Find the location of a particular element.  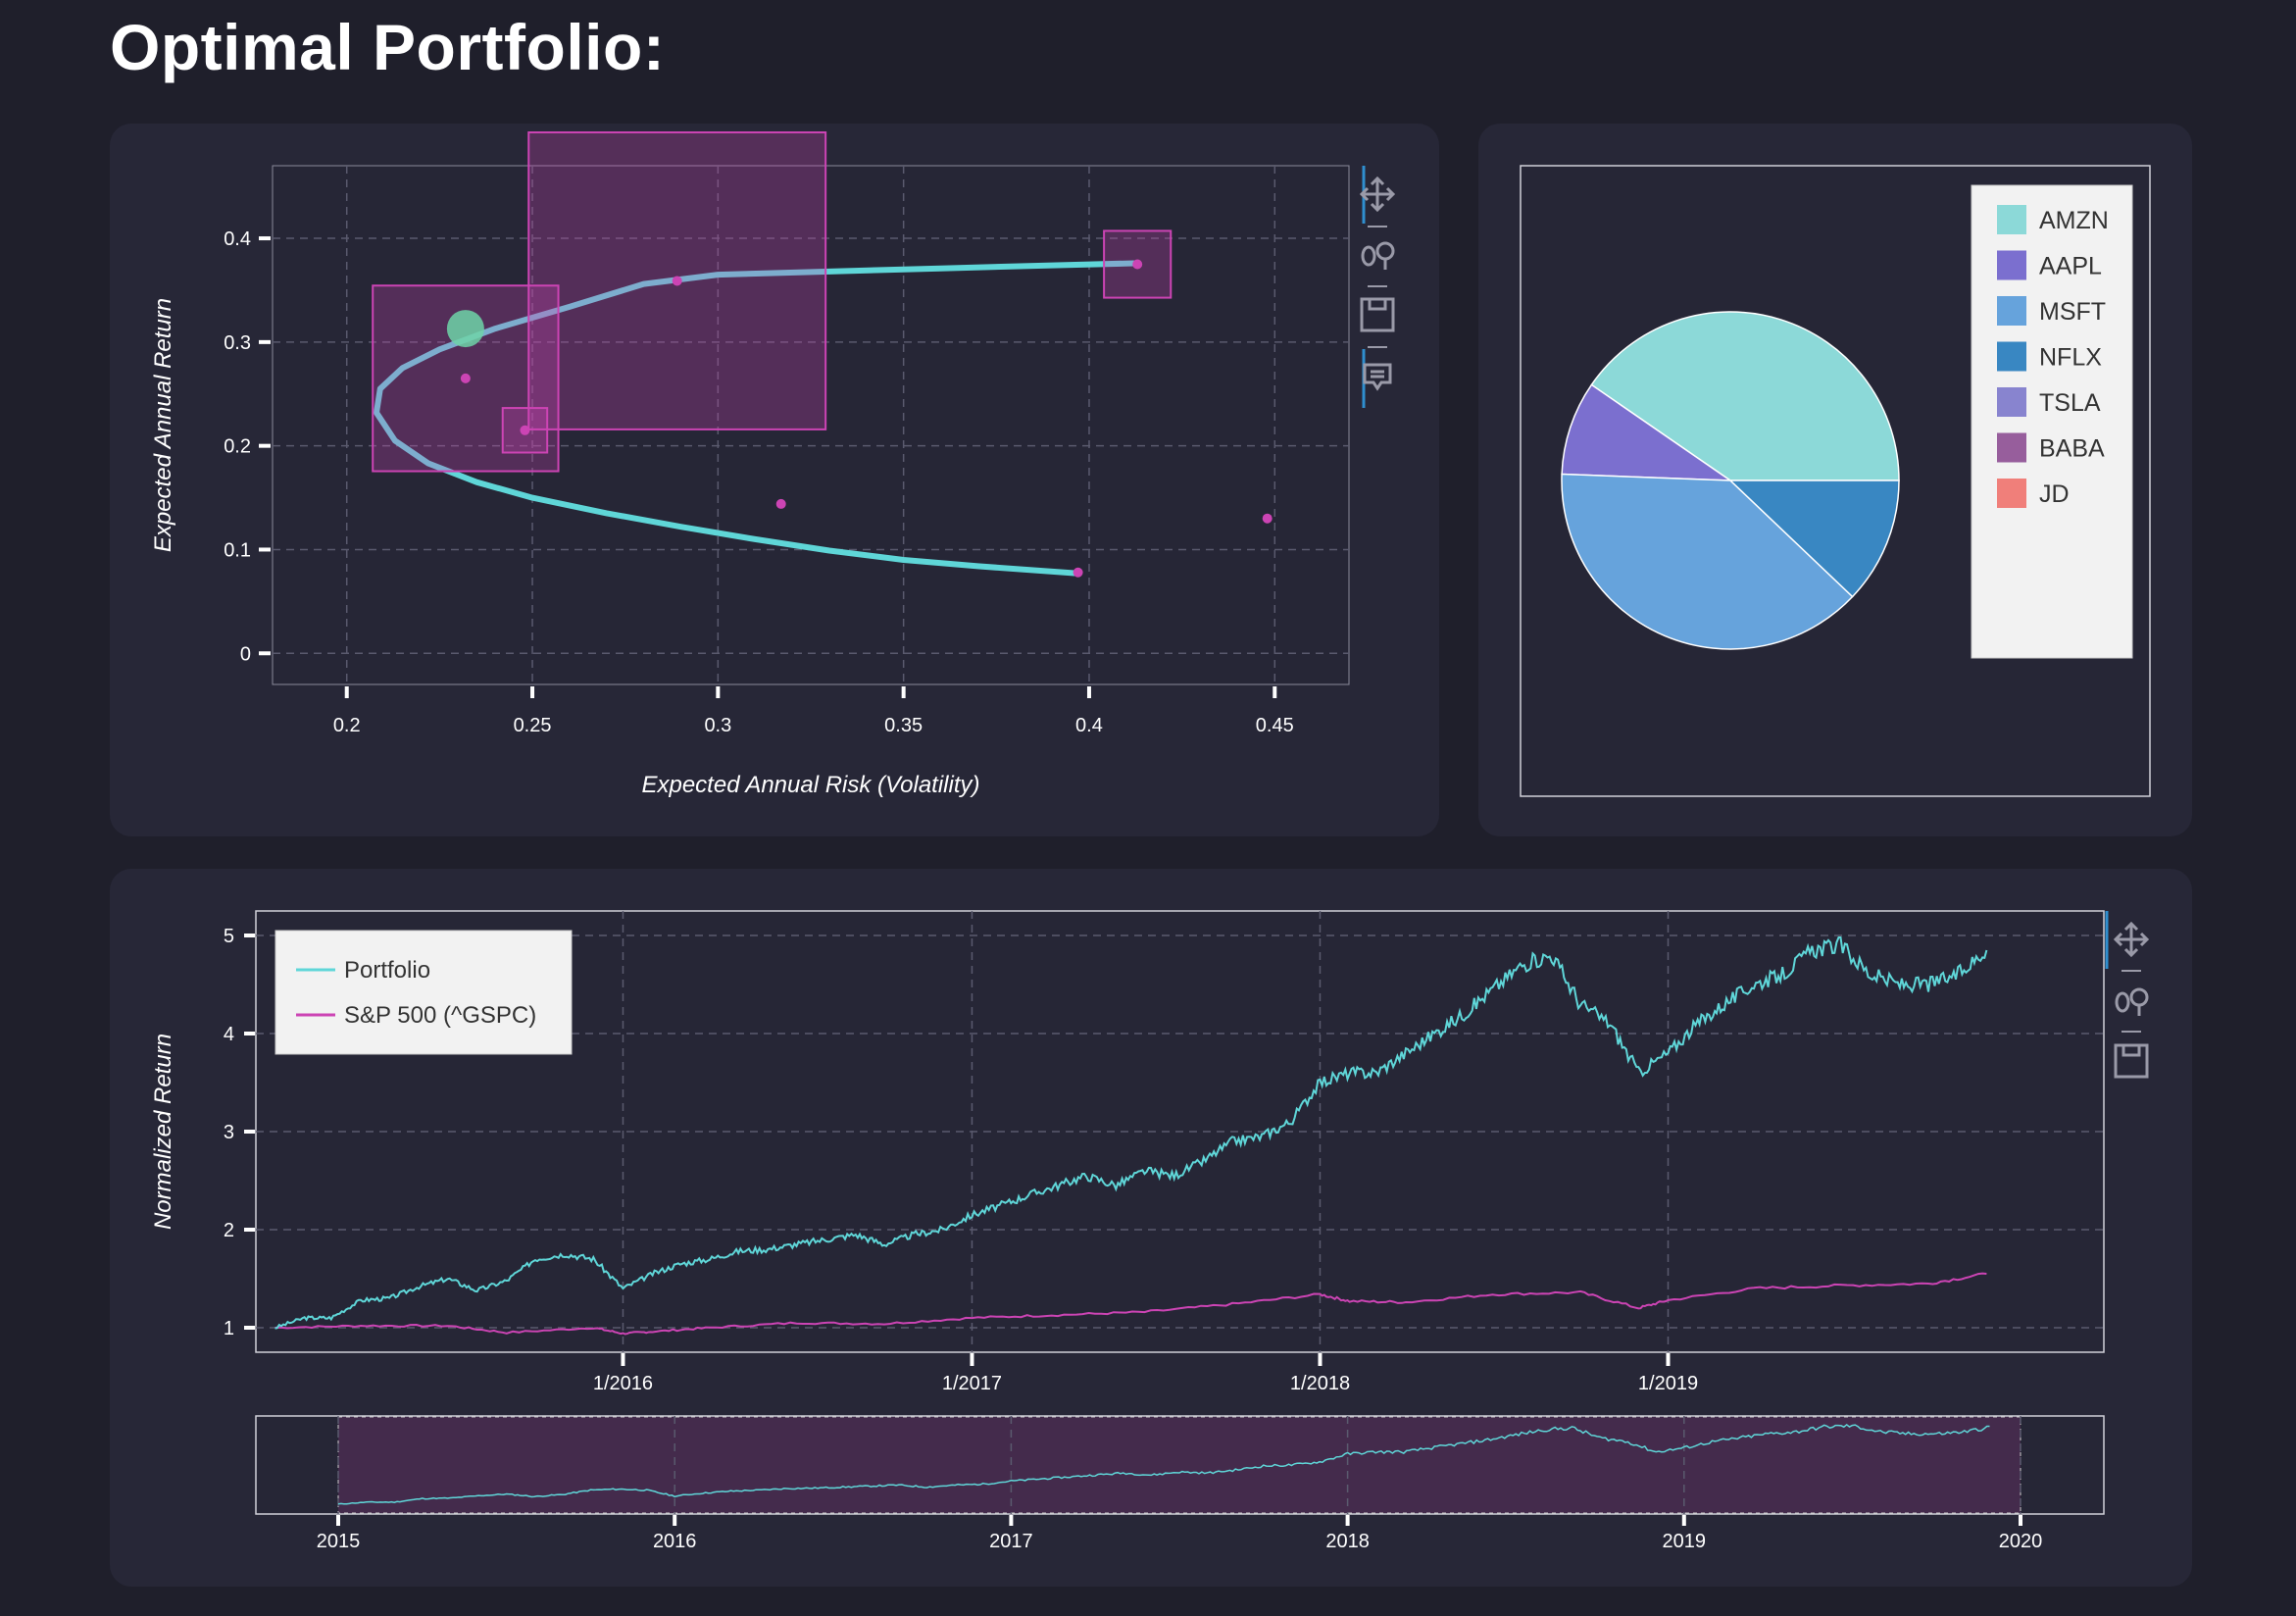

returns-legend is located at coordinates (424, 992).